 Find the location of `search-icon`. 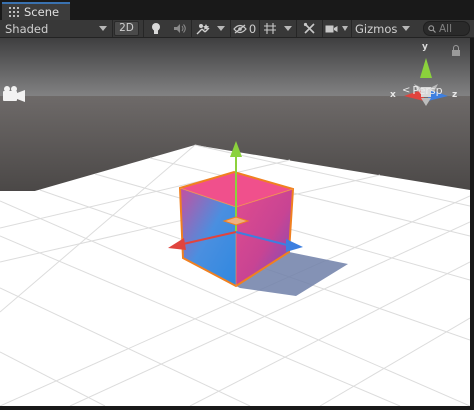

search-icon is located at coordinates (432, 28).